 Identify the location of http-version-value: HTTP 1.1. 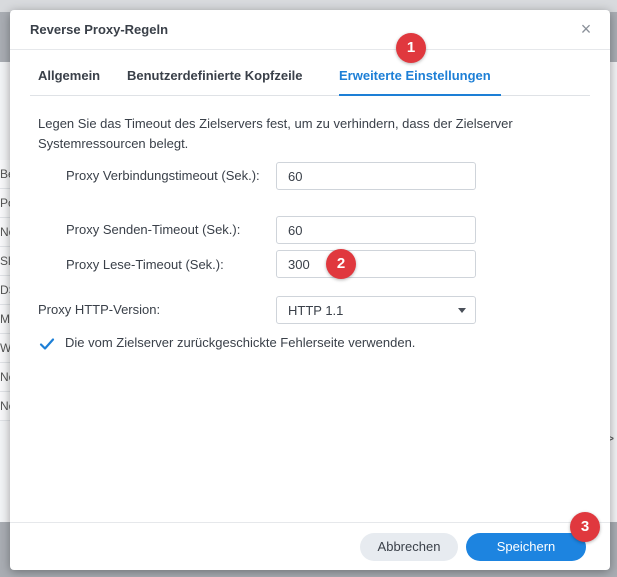
(316, 310).